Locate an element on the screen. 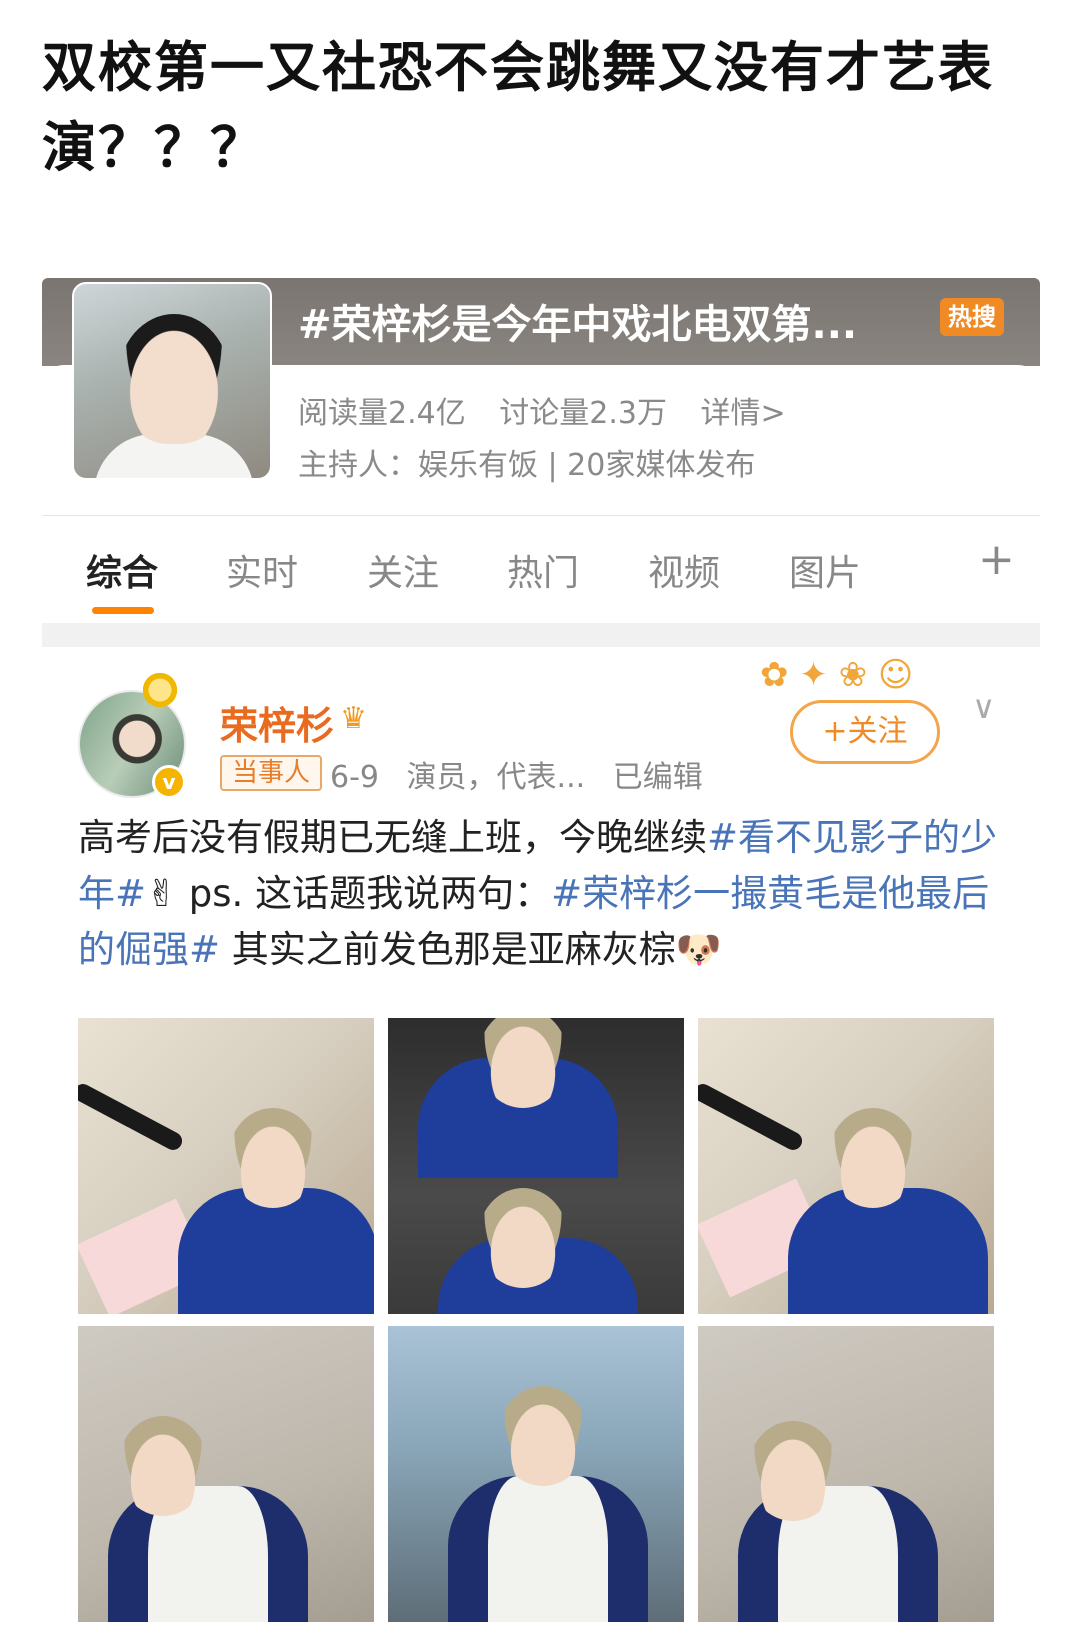 The width and height of the screenshot is (1080, 1638). hot-search-badge: 热搜 is located at coordinates (972, 317).